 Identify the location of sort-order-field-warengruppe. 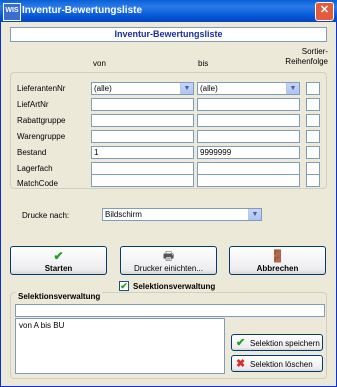
(313, 136).